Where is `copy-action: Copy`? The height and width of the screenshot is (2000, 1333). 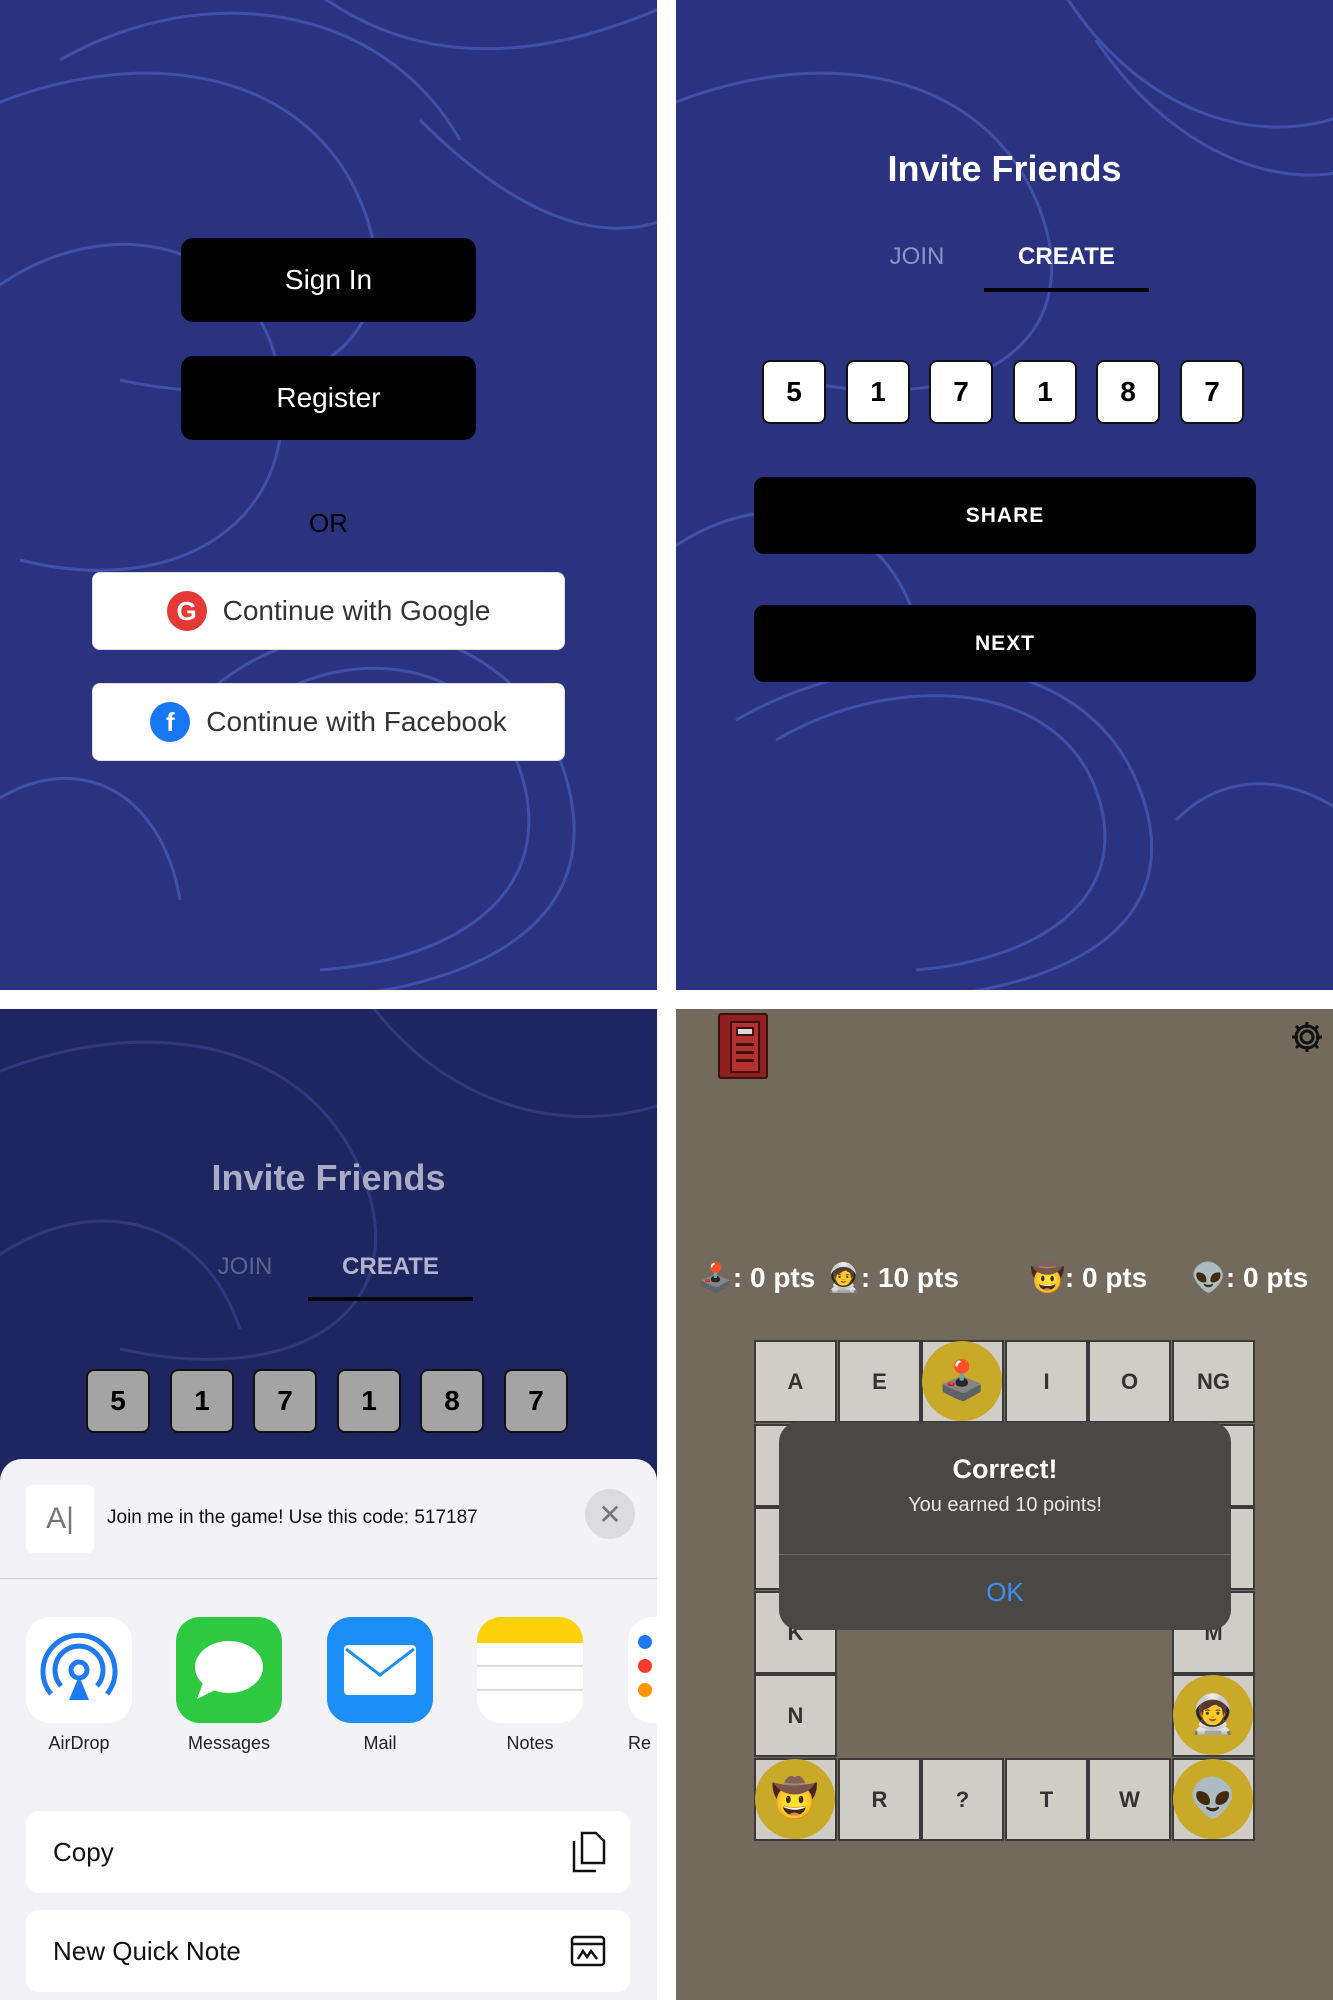
copy-action: Copy is located at coordinates (328, 1852).